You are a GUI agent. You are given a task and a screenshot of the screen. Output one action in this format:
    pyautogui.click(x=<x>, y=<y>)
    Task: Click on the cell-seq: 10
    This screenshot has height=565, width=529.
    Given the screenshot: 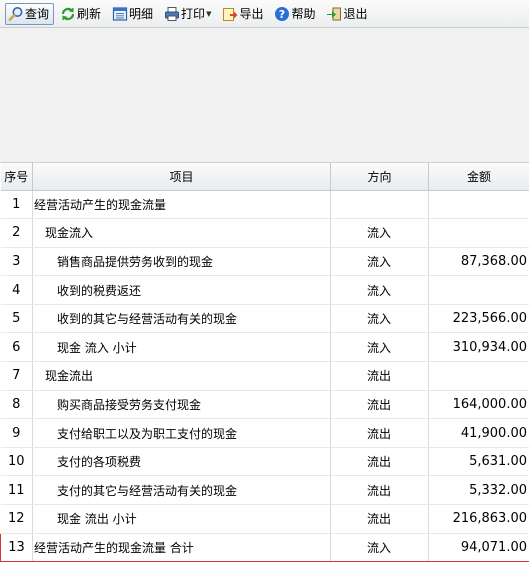 What is the action you would take?
    pyautogui.click(x=16, y=462)
    